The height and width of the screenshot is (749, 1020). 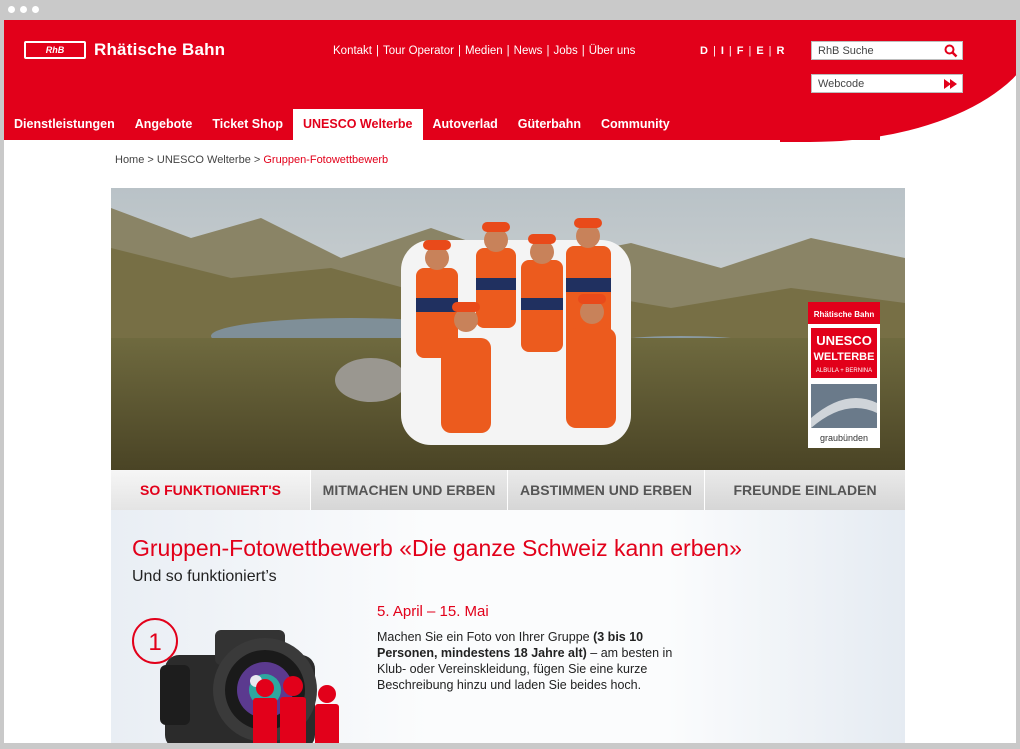 I want to click on nav-item-community: Community, so click(x=635, y=124).